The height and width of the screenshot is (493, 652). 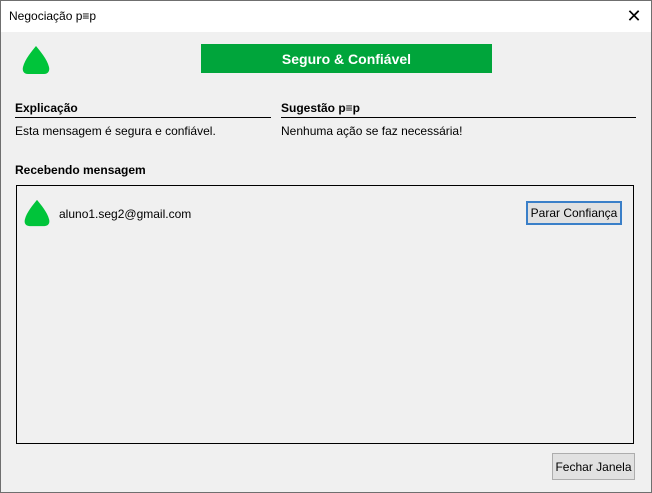 What do you see at coordinates (115, 131) in the screenshot?
I see `explanation-text: Esta mensagem é segura e confiável.` at bounding box center [115, 131].